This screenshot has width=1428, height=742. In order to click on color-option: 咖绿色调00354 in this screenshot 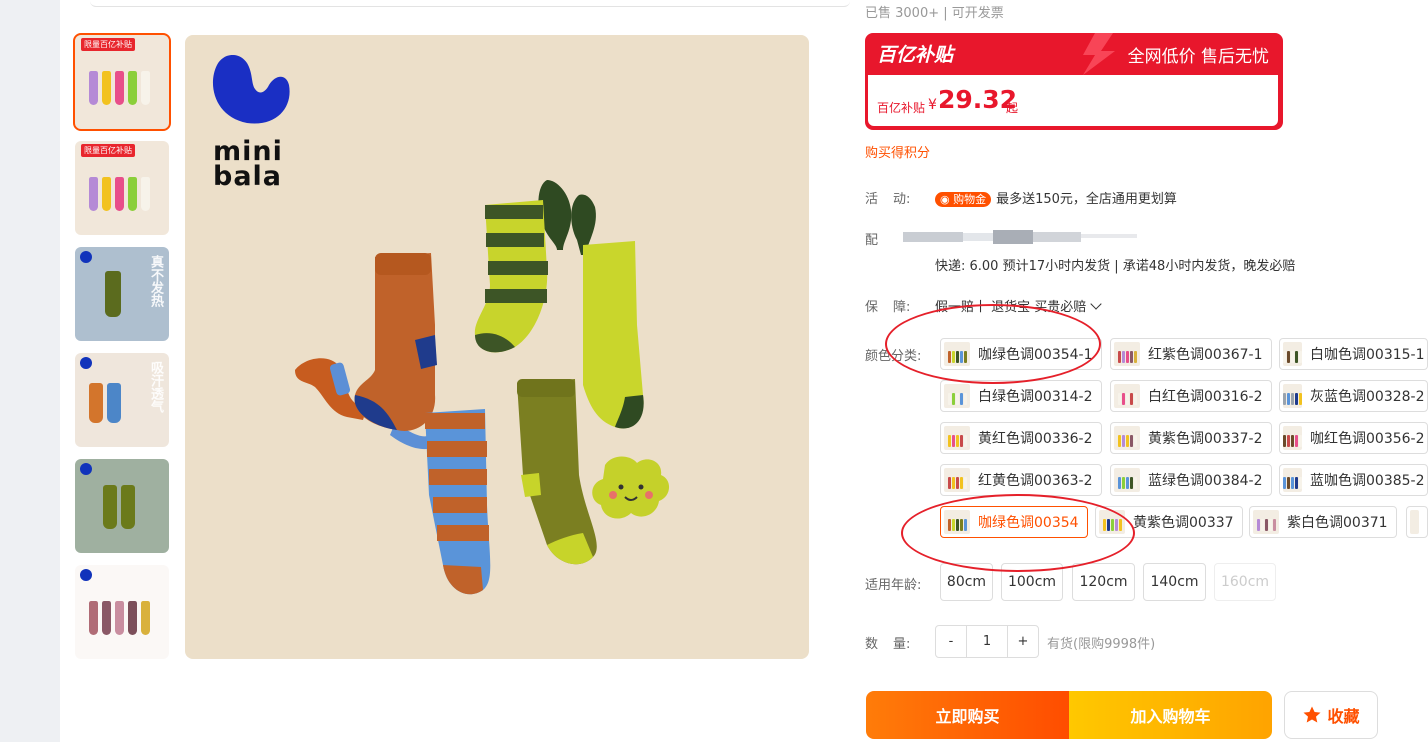, I will do `click(1014, 522)`.